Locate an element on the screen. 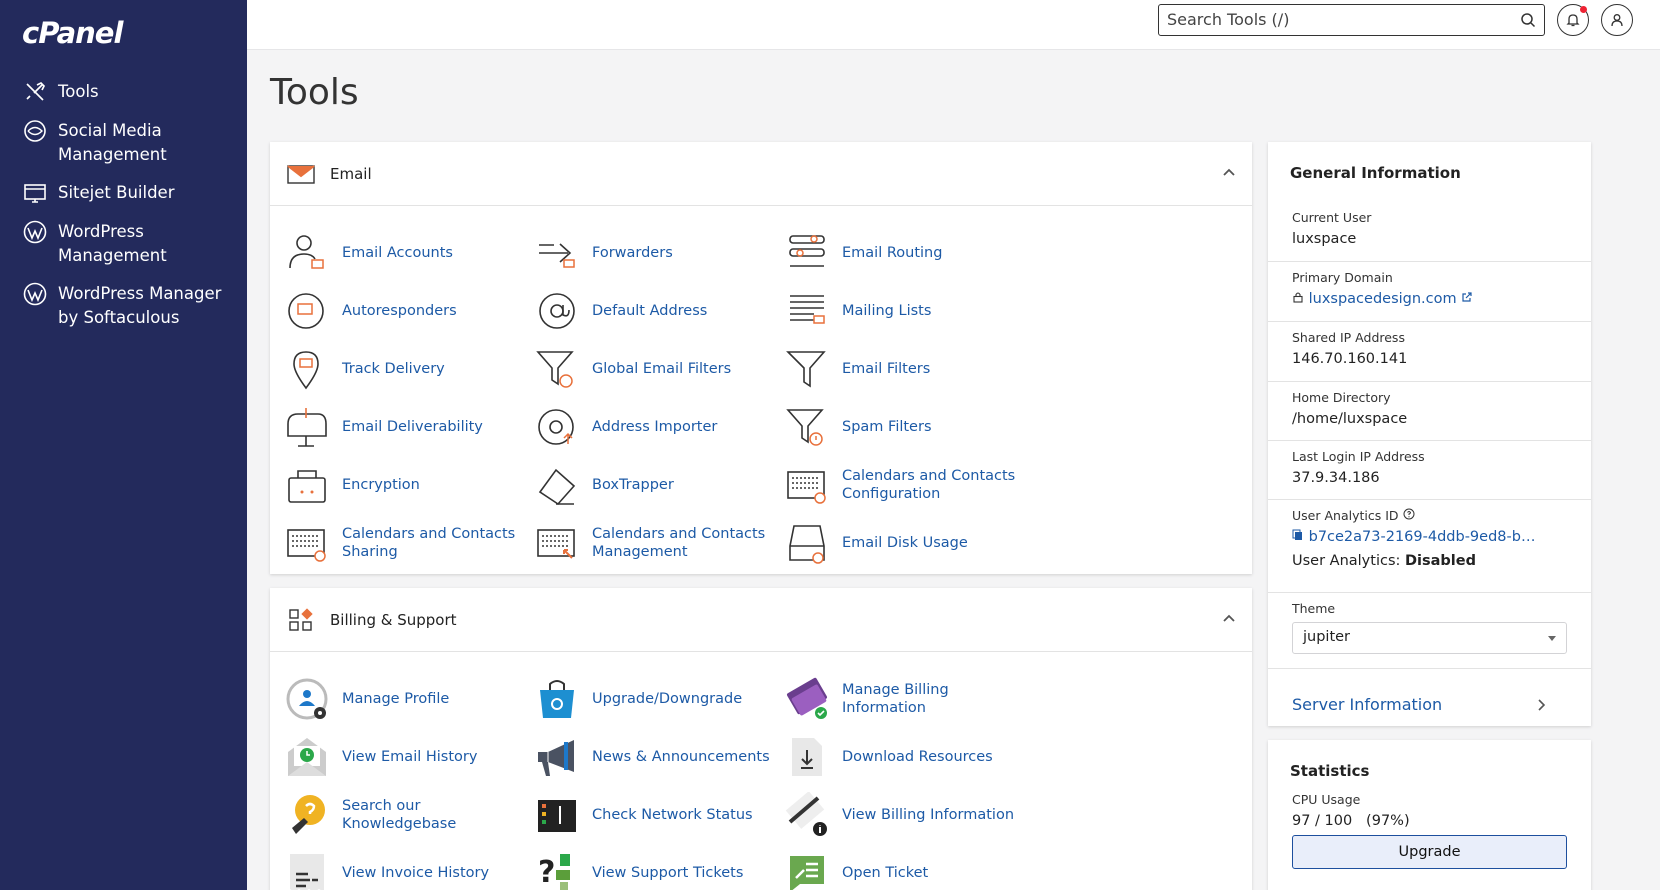  statistics-title: Statistics is located at coordinates (1330, 771).